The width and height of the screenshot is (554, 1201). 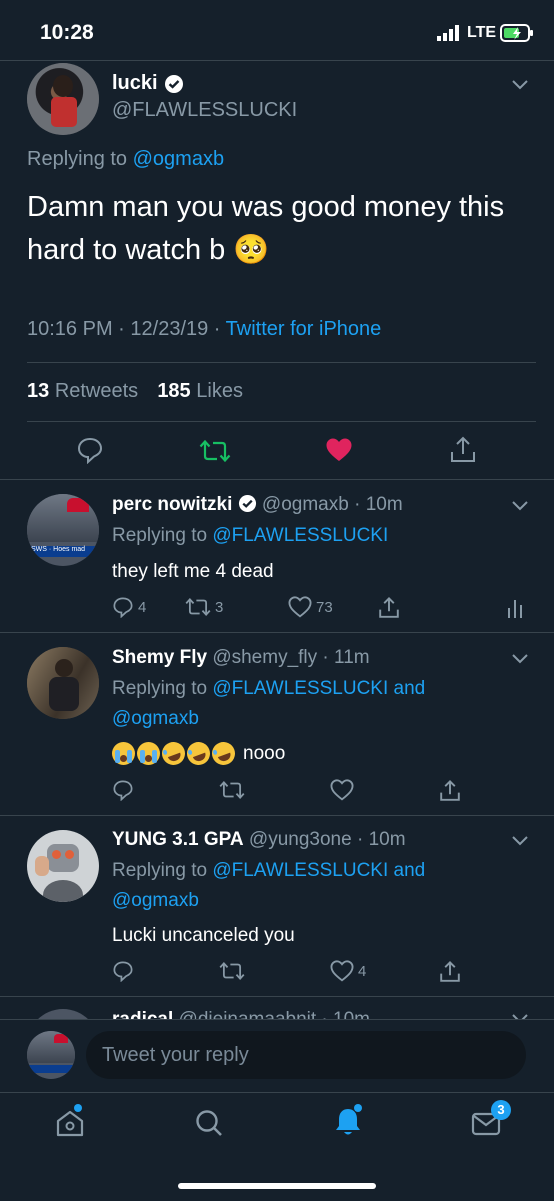 I want to click on like-action: 4, so click(x=348, y=971).